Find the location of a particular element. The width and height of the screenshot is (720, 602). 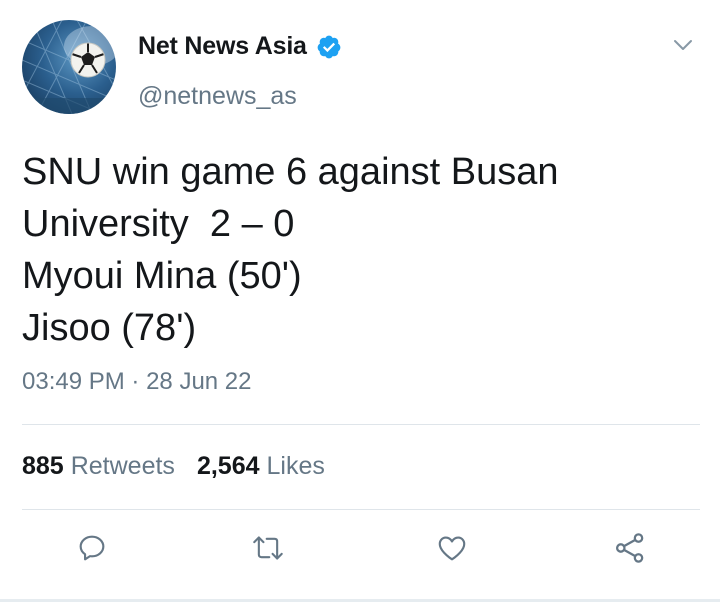

tweet-actions is located at coordinates (360, 548).